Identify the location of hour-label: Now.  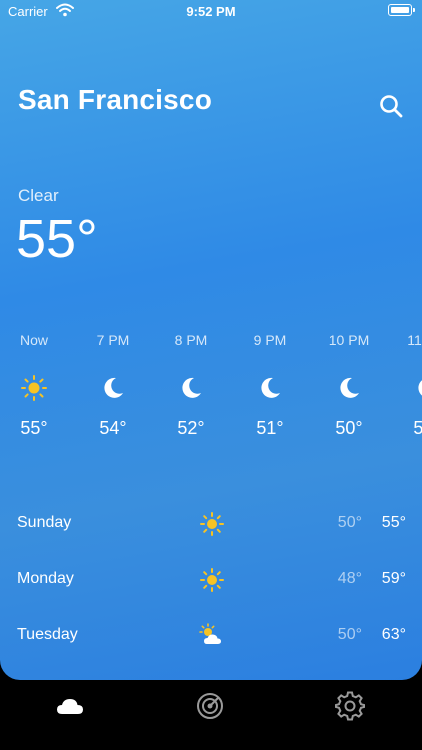
(33, 340).